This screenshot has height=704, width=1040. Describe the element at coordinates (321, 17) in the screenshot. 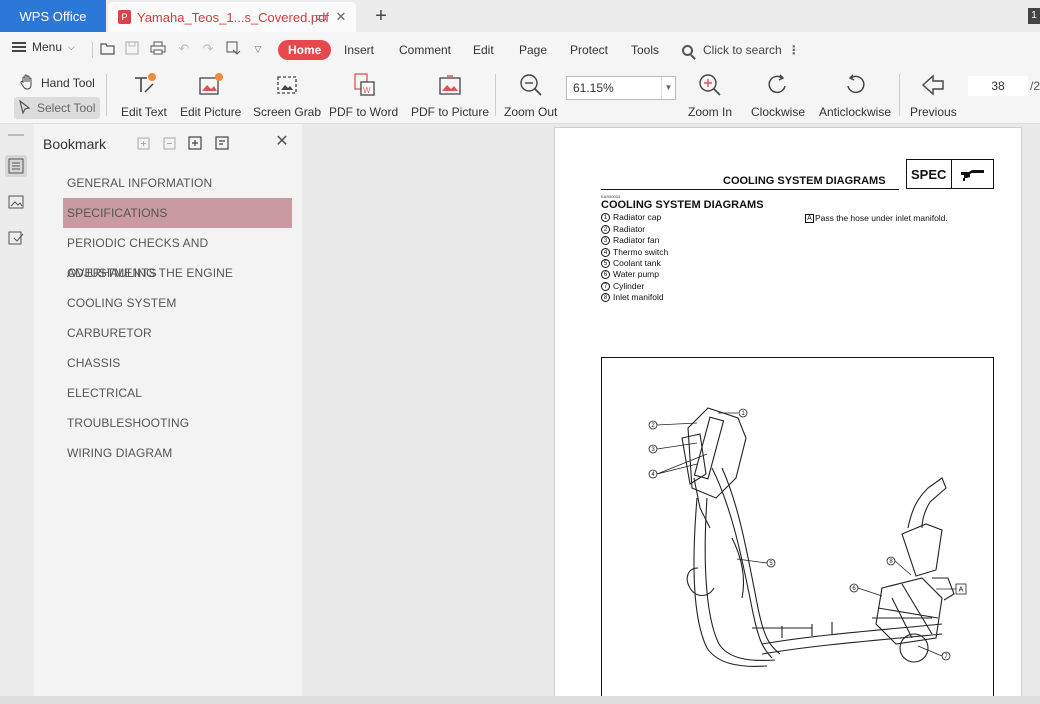

I see `float-window-icon: ▭` at that location.